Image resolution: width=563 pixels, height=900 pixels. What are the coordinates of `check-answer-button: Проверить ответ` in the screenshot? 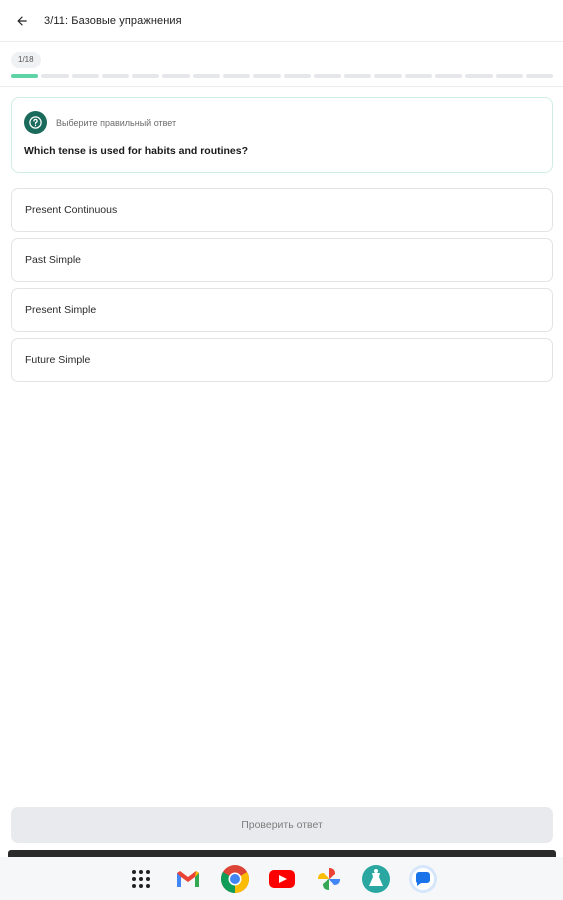 It's located at (282, 825).